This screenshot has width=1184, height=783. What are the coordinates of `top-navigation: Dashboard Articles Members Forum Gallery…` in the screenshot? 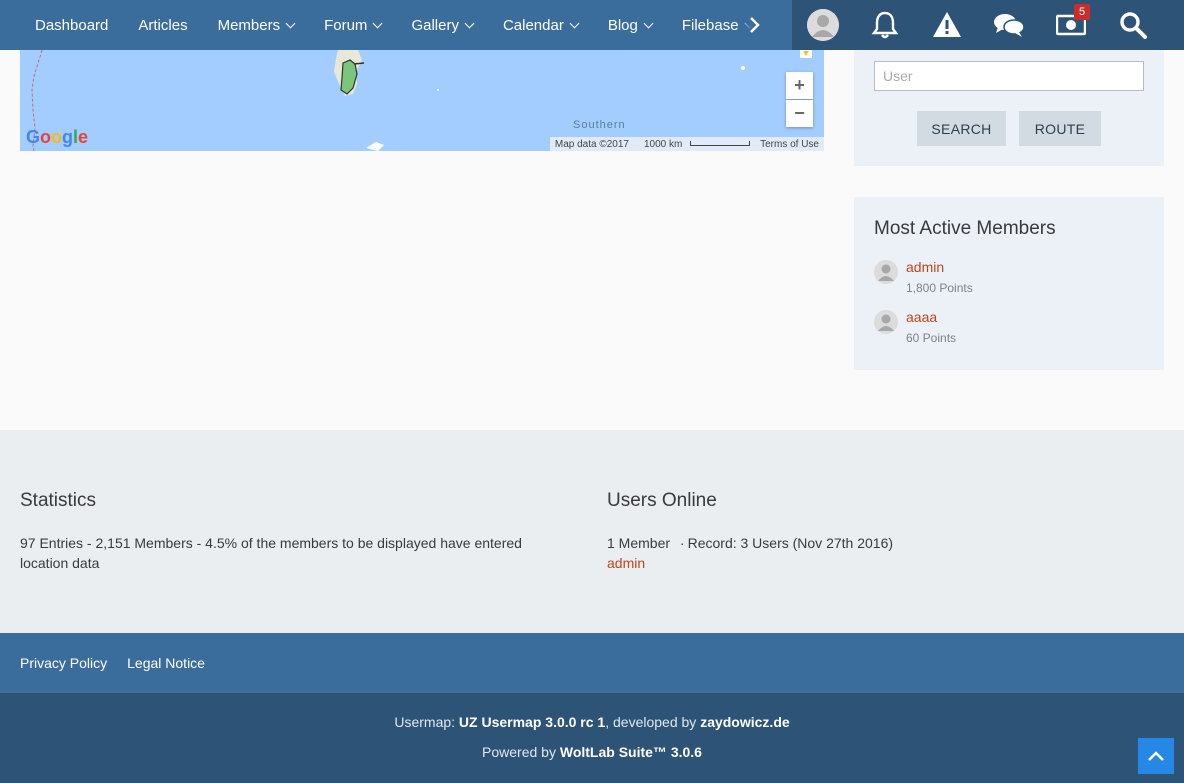 It's located at (592, 25).